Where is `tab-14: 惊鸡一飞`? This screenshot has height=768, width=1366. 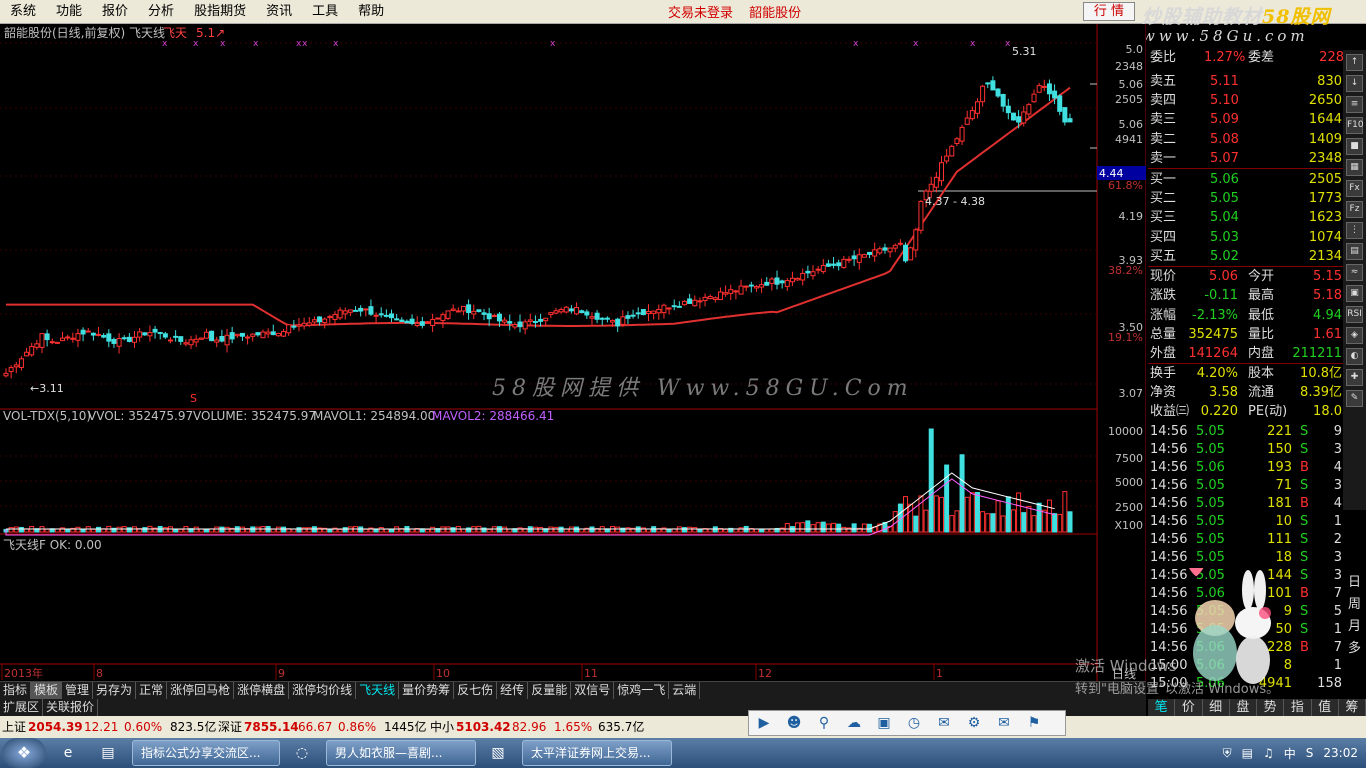 tab-14: 惊鸡一飞 is located at coordinates (642, 690).